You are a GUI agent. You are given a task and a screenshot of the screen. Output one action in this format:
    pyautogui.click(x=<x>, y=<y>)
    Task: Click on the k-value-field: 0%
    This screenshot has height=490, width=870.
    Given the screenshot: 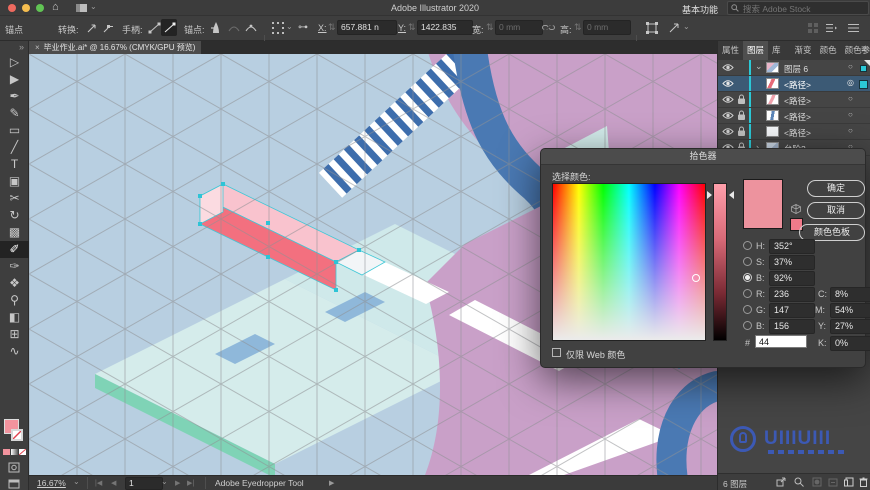 What is the action you would take?
    pyautogui.click(x=850, y=343)
    